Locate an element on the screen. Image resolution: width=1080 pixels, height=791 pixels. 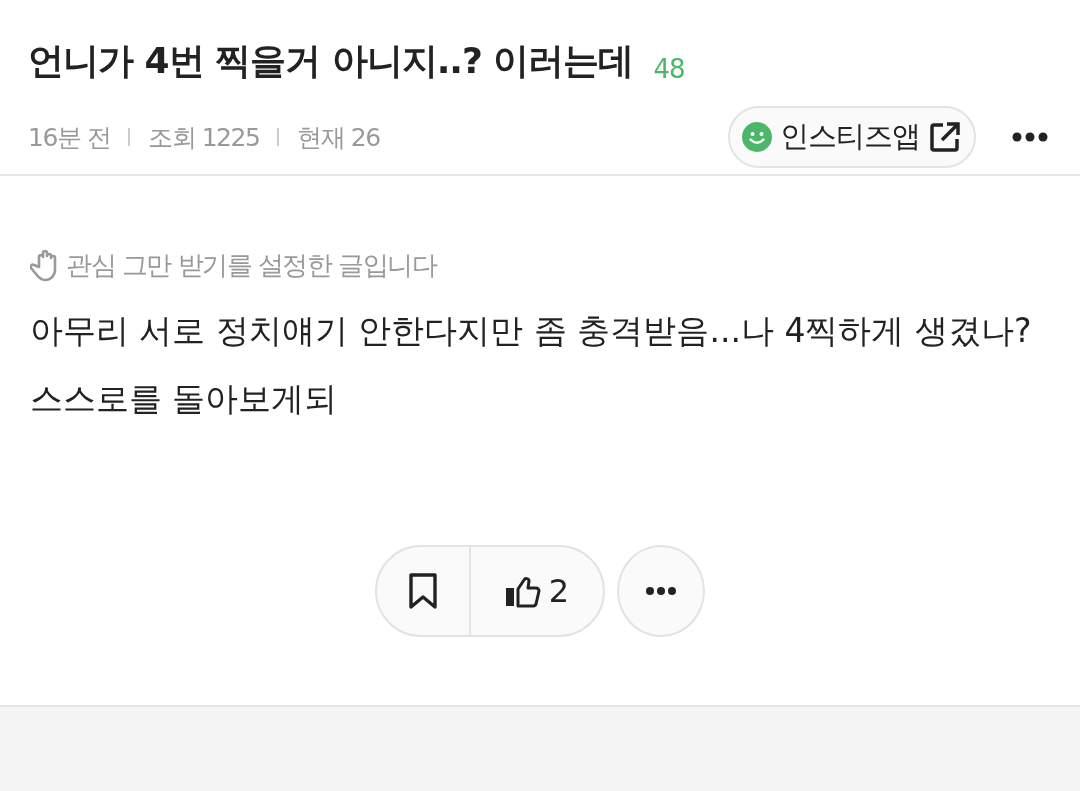
bookmark-icon is located at coordinates (423, 591).